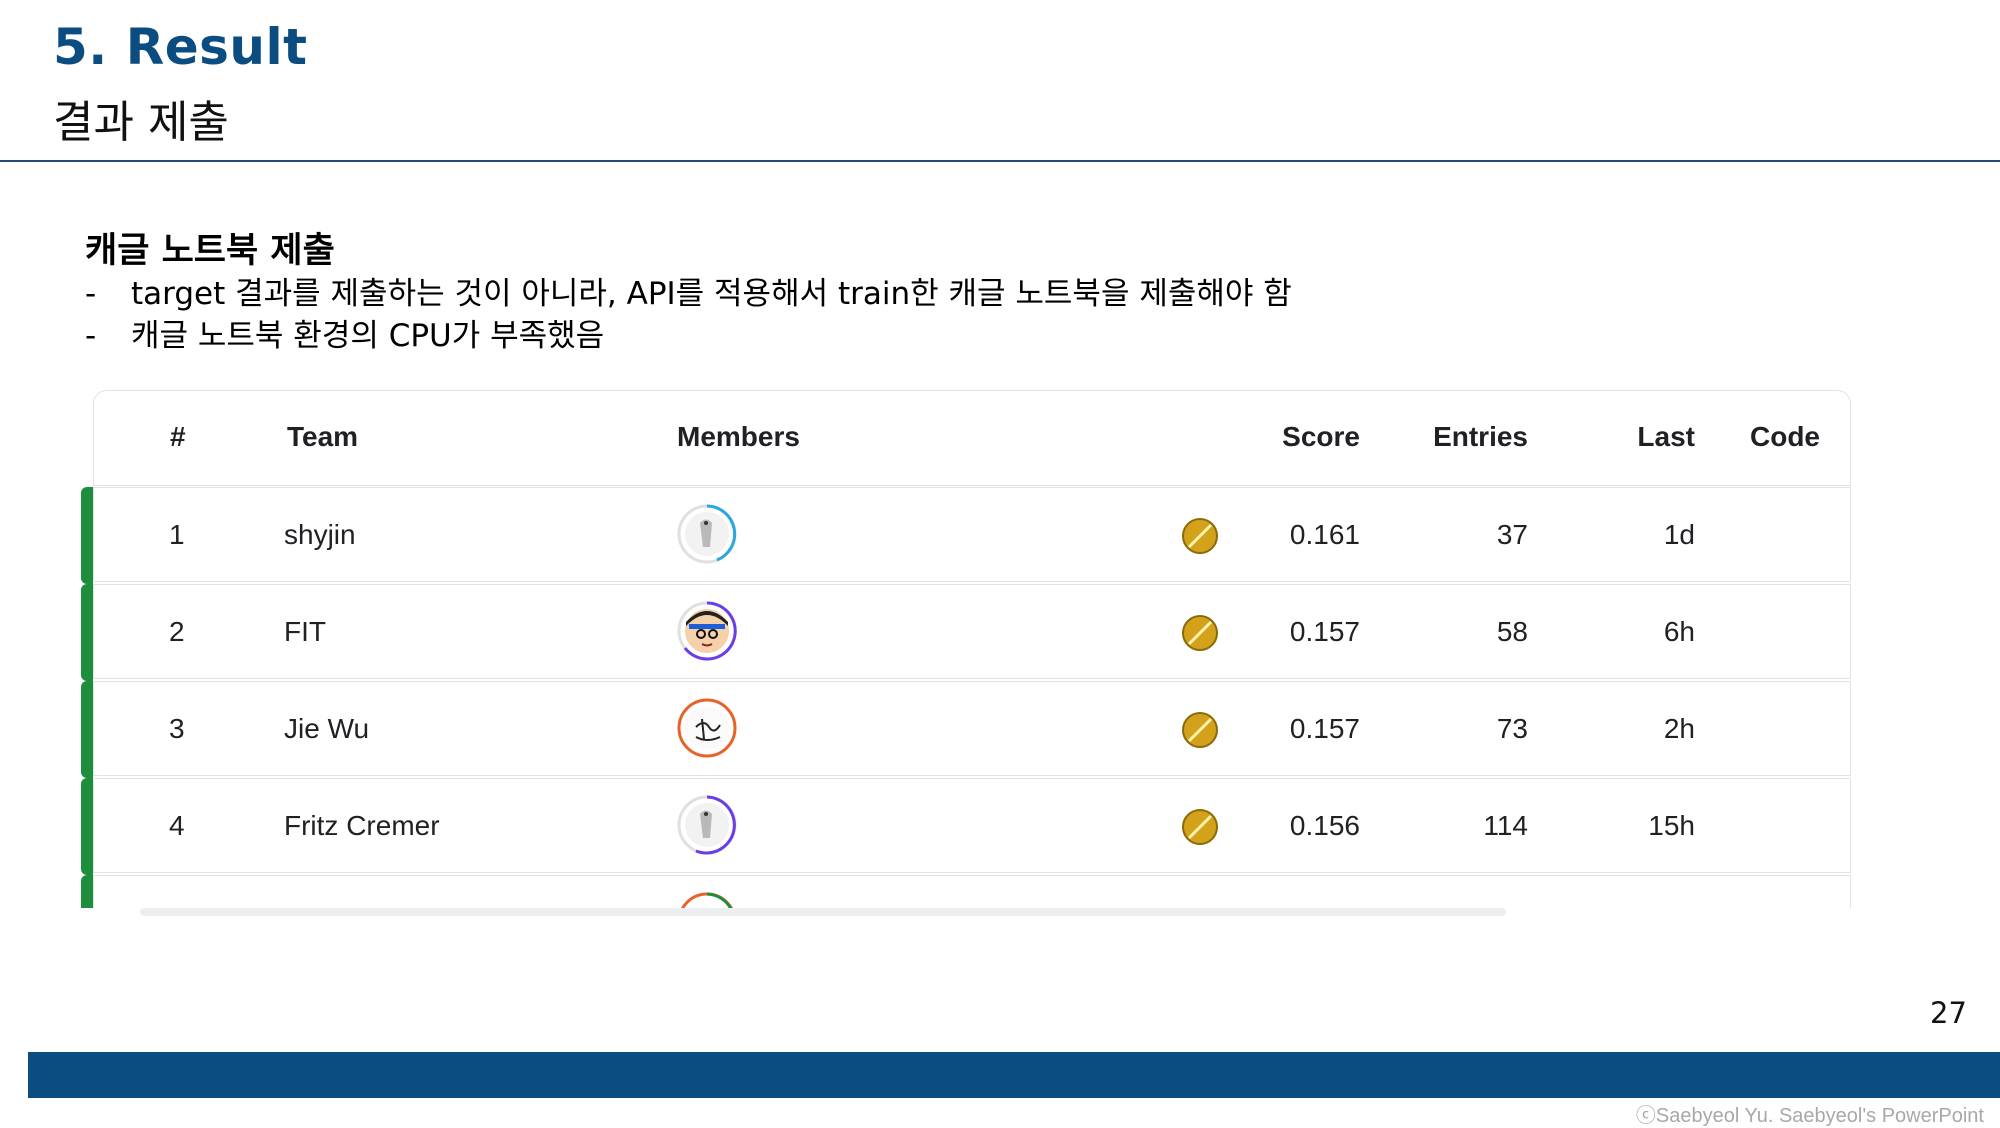 The image size is (2000, 1128). What do you see at coordinates (1321, 437) in the screenshot?
I see `header-score: Score` at bounding box center [1321, 437].